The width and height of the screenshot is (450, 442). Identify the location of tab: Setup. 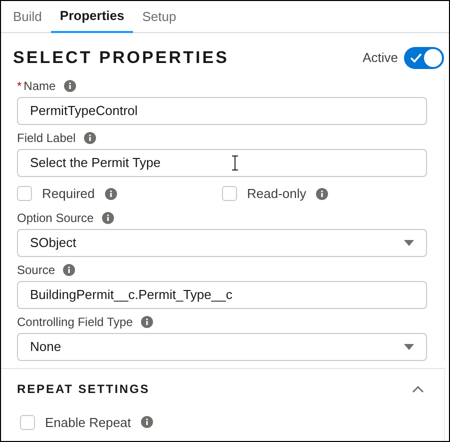
(159, 17).